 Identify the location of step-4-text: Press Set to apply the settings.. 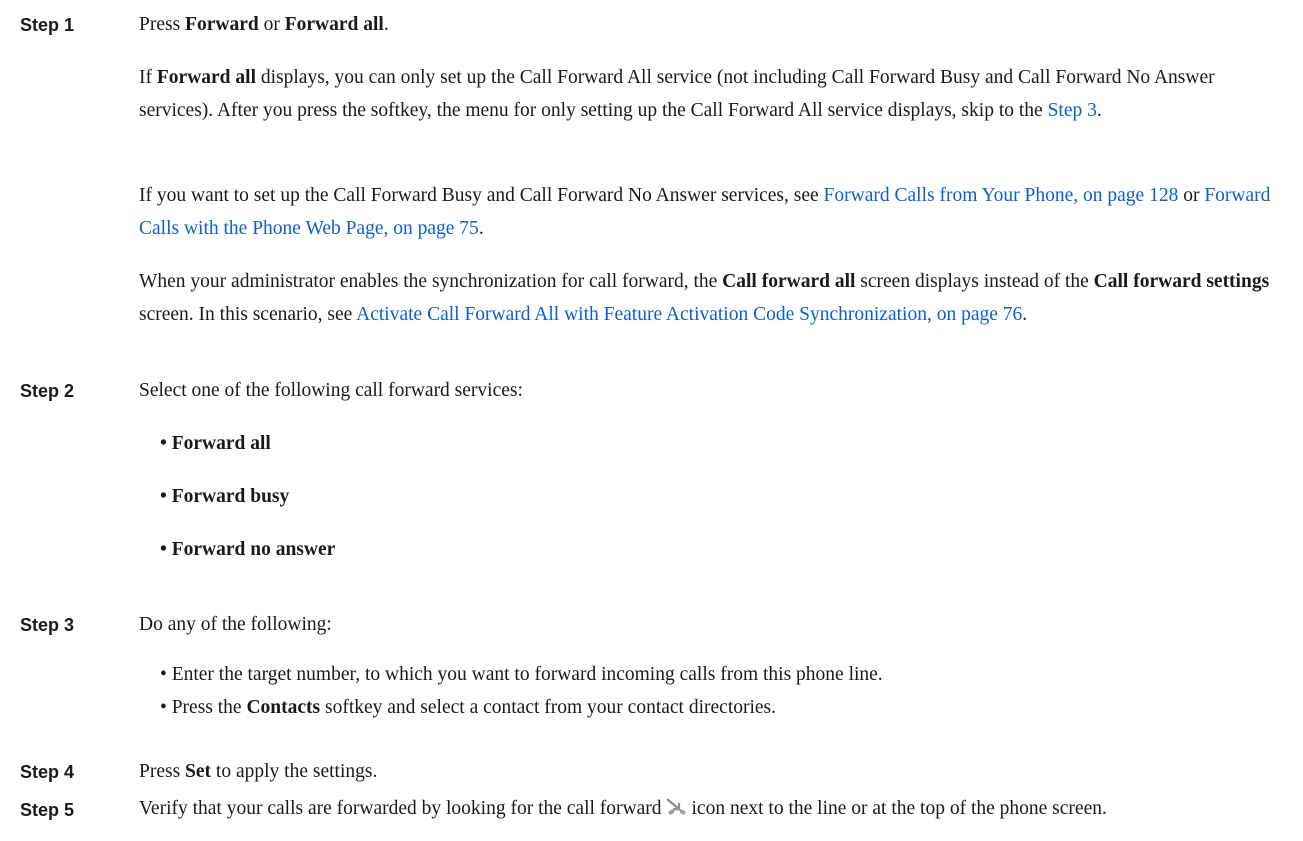
(258, 771).